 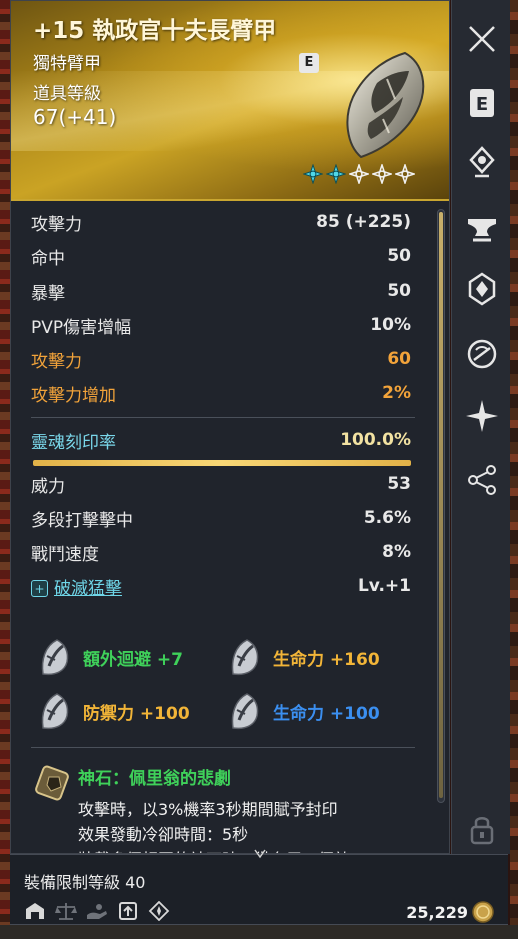 What do you see at coordinates (396, 393) in the screenshot?
I see `stat-value: 2%` at bounding box center [396, 393].